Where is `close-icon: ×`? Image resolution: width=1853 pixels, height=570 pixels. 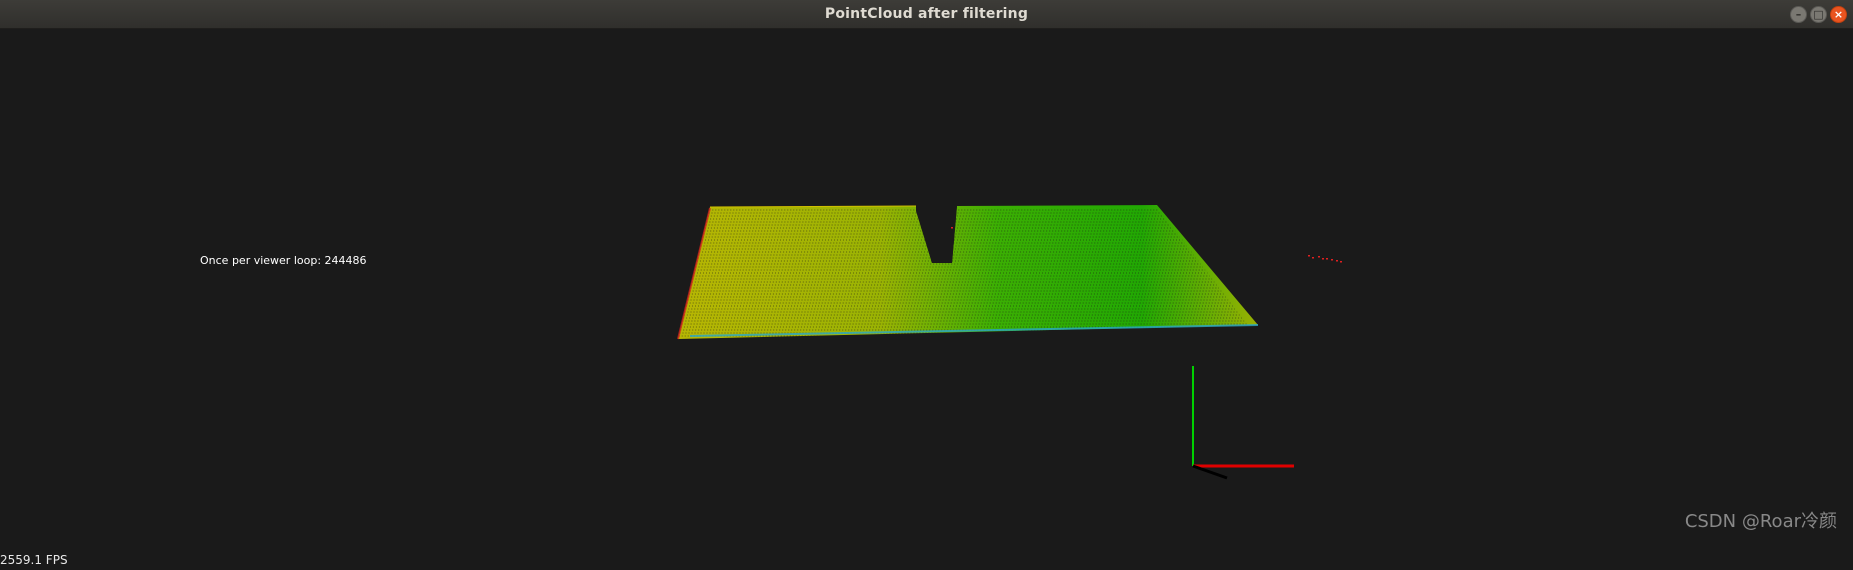 close-icon: × is located at coordinates (1838, 14).